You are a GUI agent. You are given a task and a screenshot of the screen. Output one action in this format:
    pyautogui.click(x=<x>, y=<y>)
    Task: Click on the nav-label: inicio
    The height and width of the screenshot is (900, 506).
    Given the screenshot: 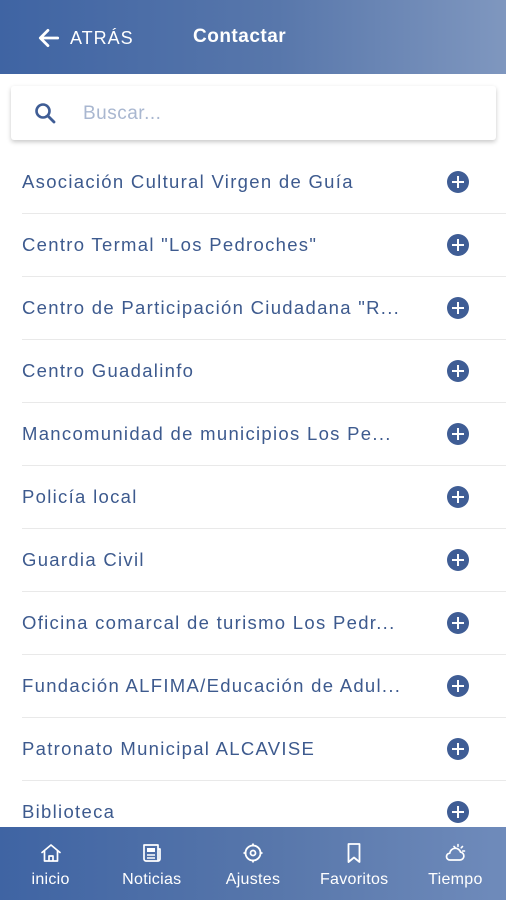 What is the action you would take?
    pyautogui.click(x=50, y=879)
    